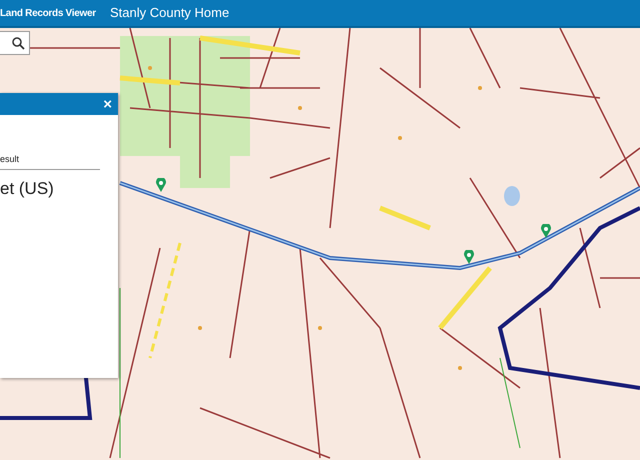 Image resolution: width=640 pixels, height=460 pixels. Describe the element at coordinates (48, 13) in the screenshot. I see `app-title: Land Records Viewer` at that location.